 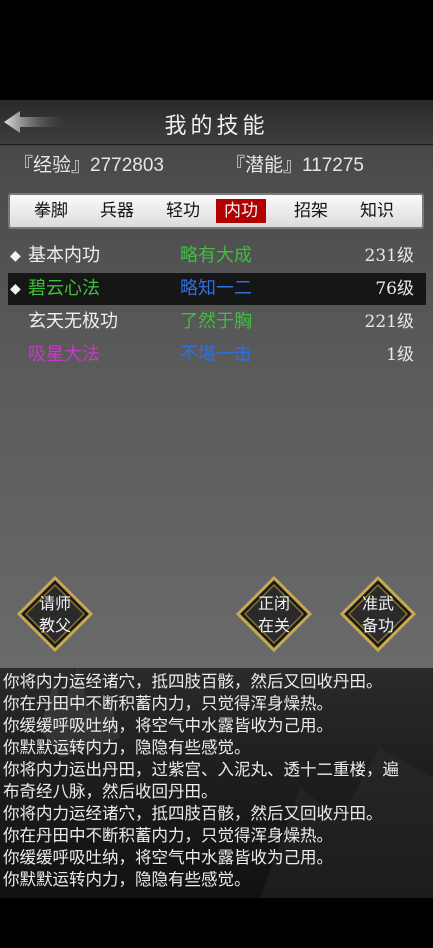 I want to click on top-letterbox, so click(x=216, y=50).